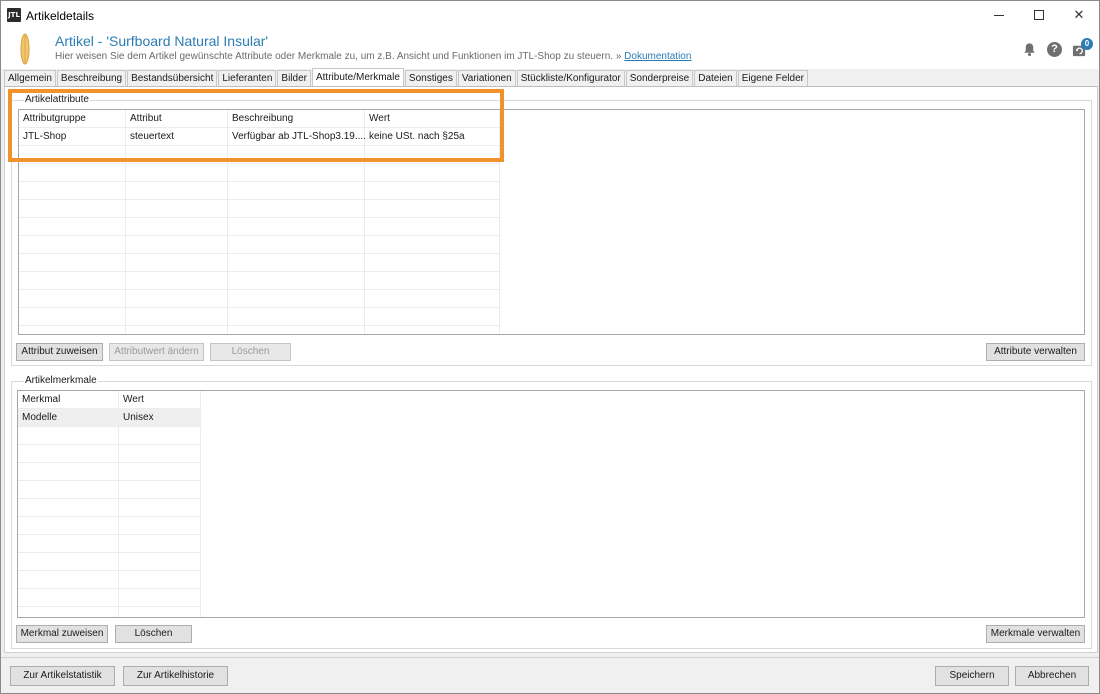  I want to click on documentation-link: Dokumentation, so click(657, 56).